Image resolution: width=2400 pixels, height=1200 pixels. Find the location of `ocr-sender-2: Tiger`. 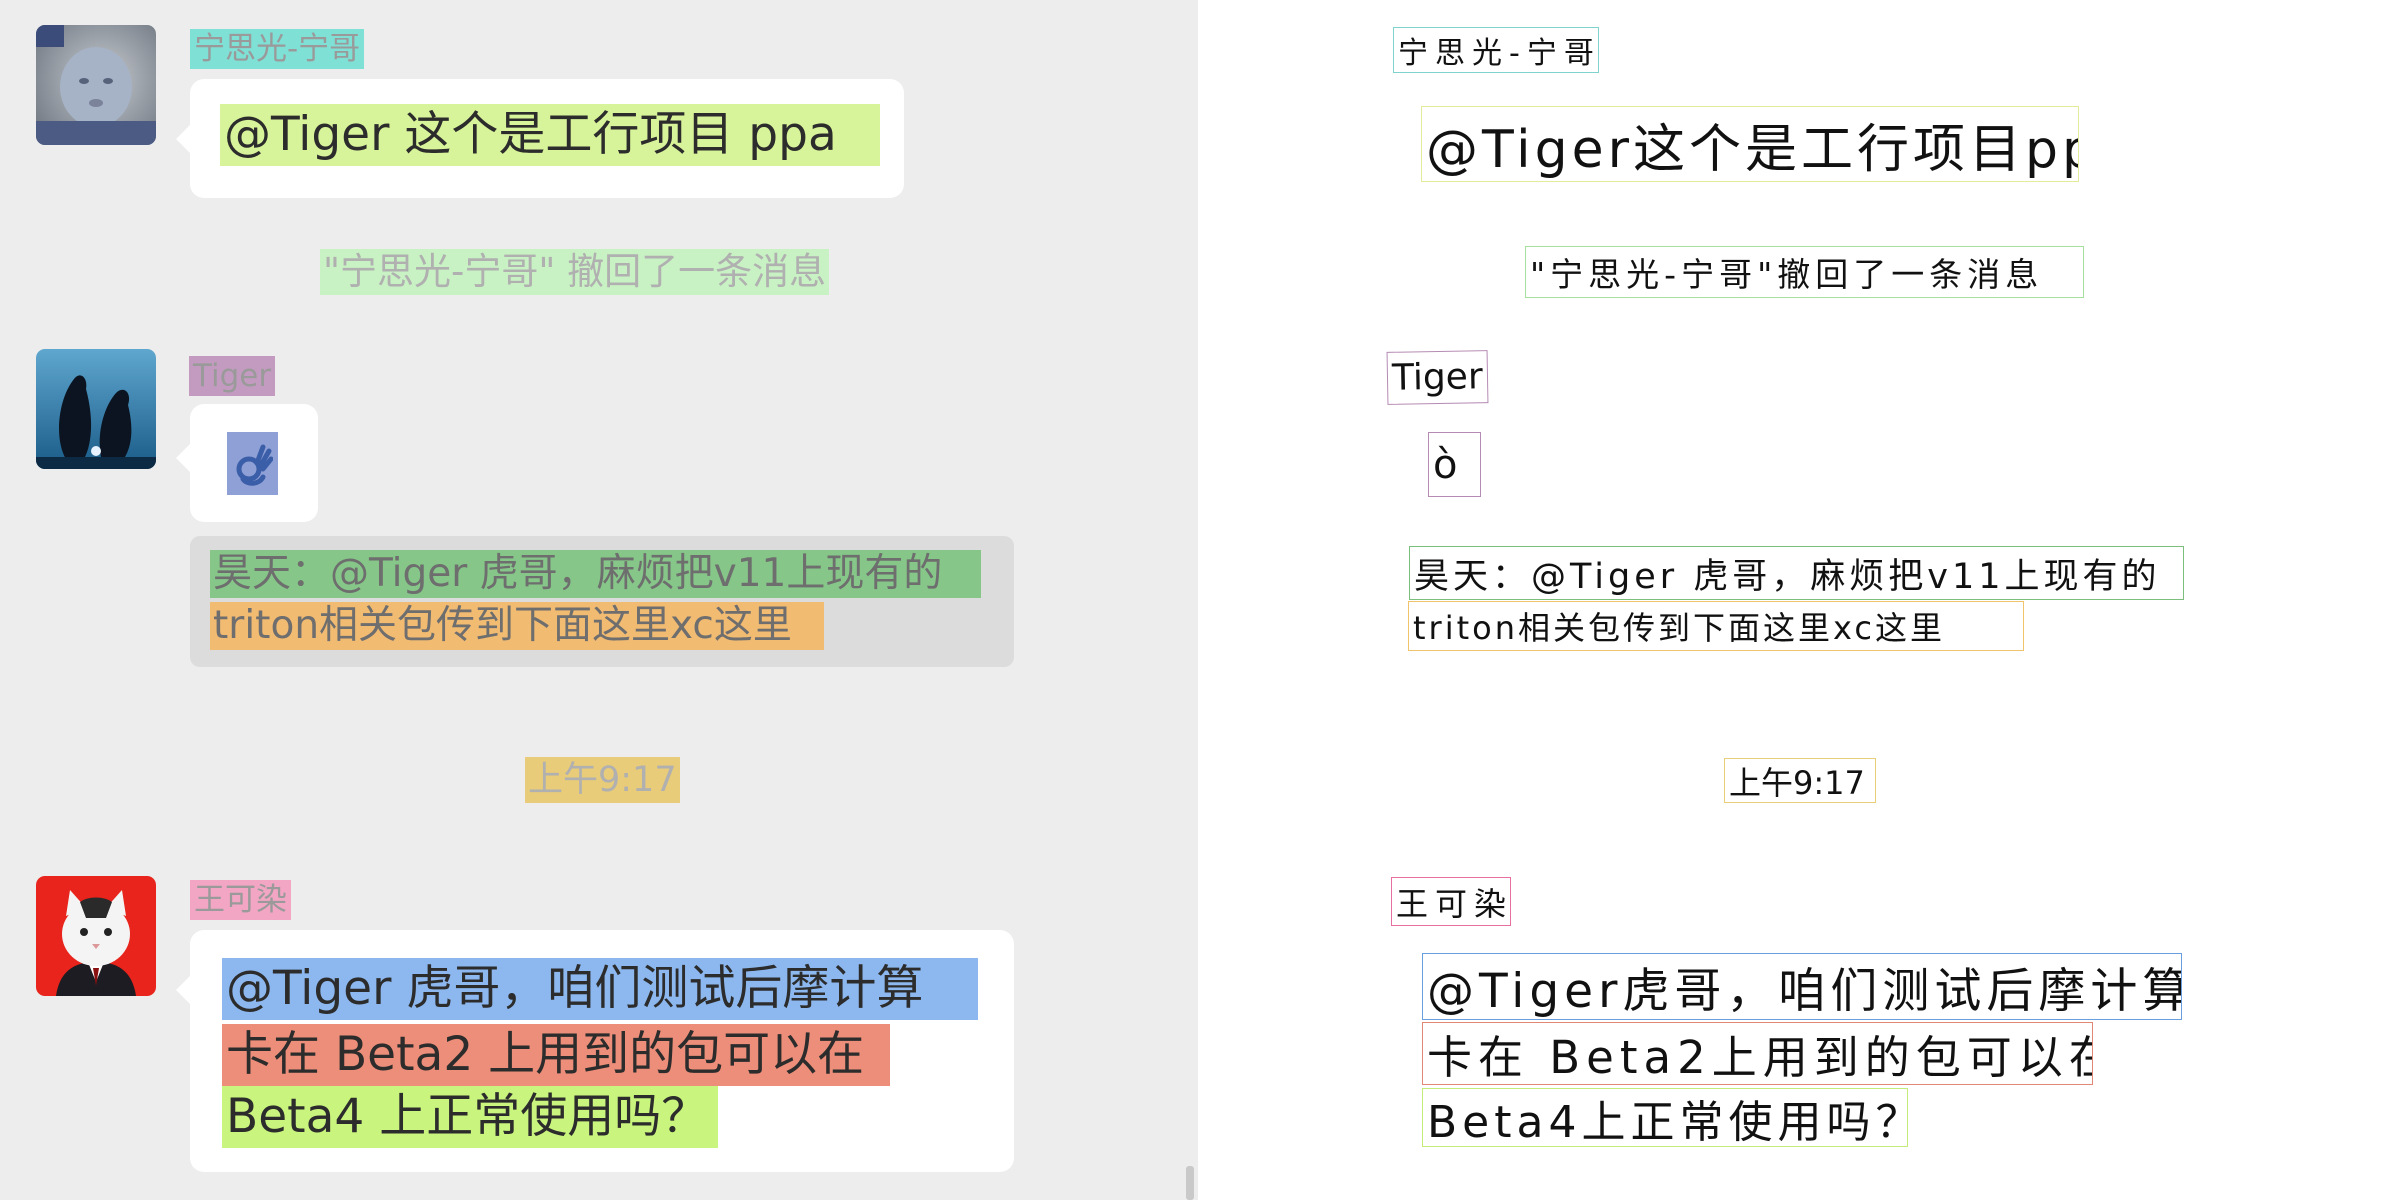

ocr-sender-2: Tiger is located at coordinates (1437, 377).